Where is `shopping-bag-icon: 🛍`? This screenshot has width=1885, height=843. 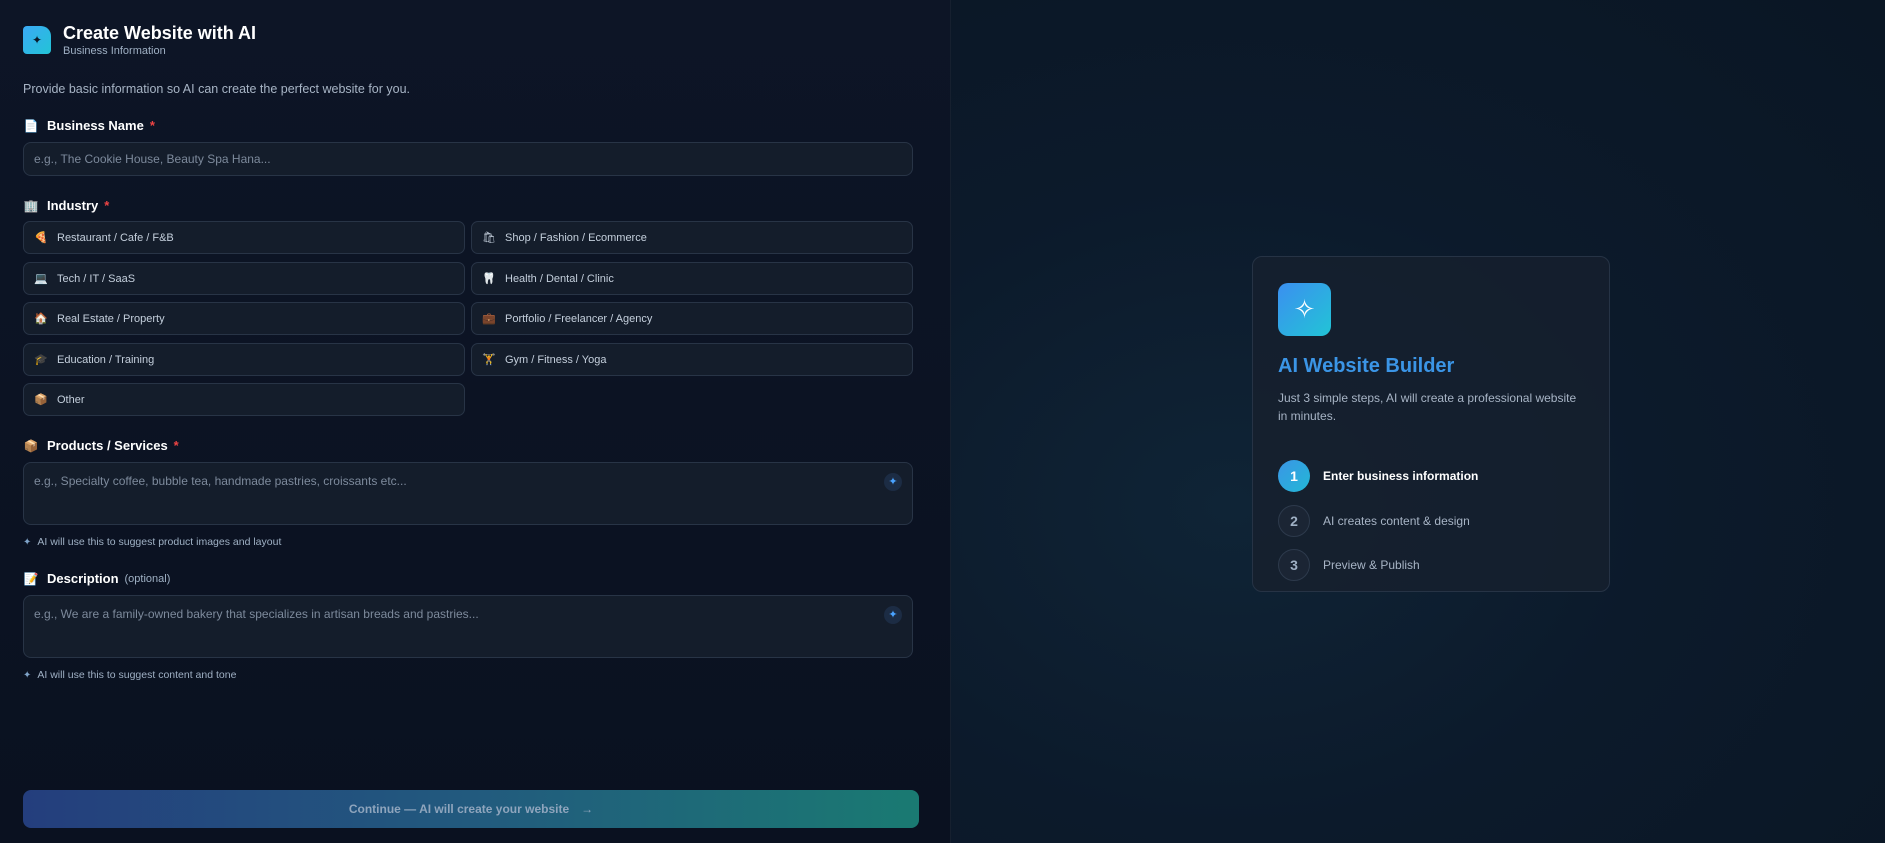 shopping-bag-icon: 🛍 is located at coordinates (489, 238).